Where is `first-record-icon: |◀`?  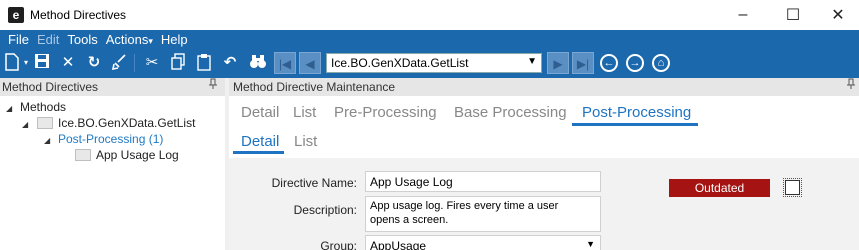
first-record-icon: |◀ is located at coordinates (285, 63).